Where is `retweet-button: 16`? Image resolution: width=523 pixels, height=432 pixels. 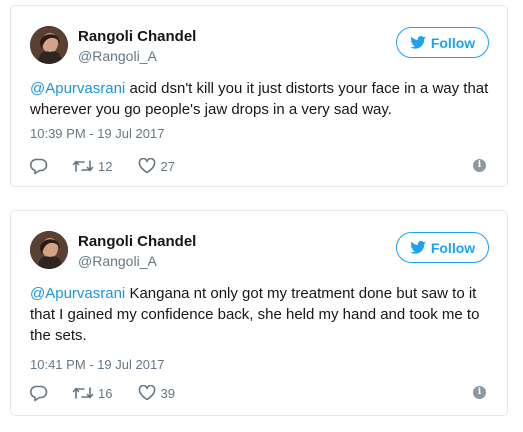
retweet-button: 16 is located at coordinates (92, 393).